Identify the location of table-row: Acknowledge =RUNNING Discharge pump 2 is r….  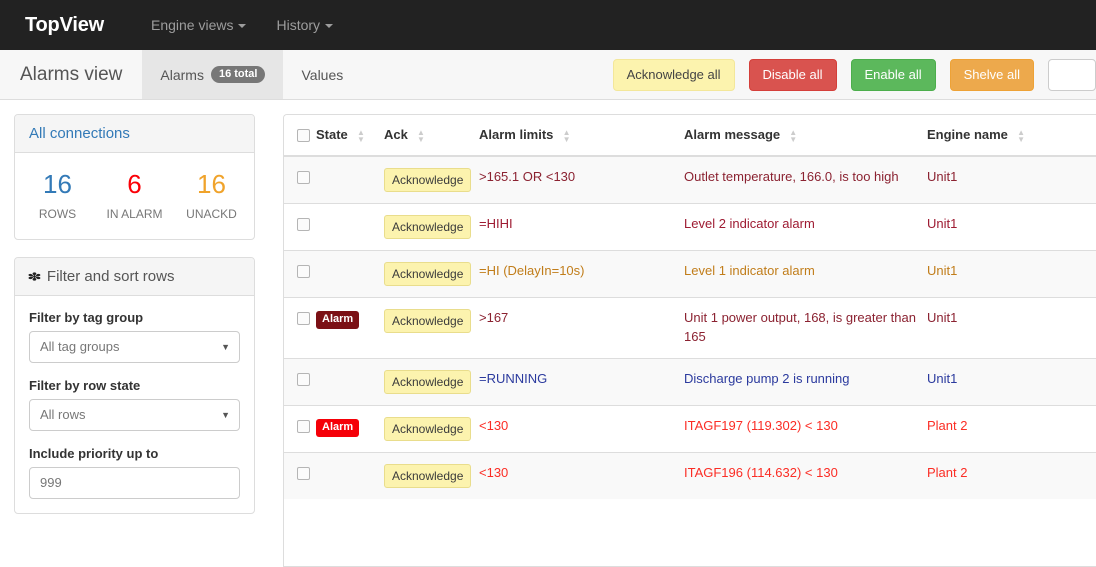
(690, 381).